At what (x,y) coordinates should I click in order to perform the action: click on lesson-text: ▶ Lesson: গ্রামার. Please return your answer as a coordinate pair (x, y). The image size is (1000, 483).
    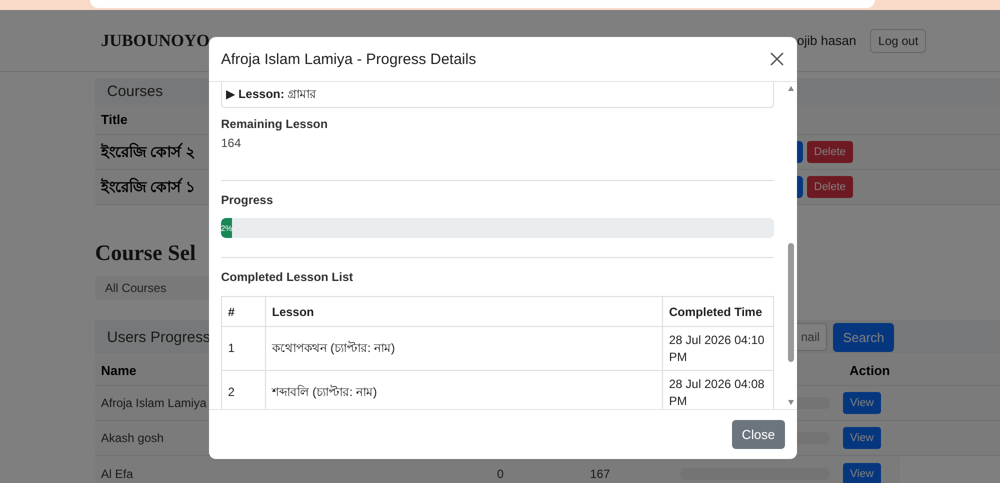
    Looking at the image, I should click on (271, 94).